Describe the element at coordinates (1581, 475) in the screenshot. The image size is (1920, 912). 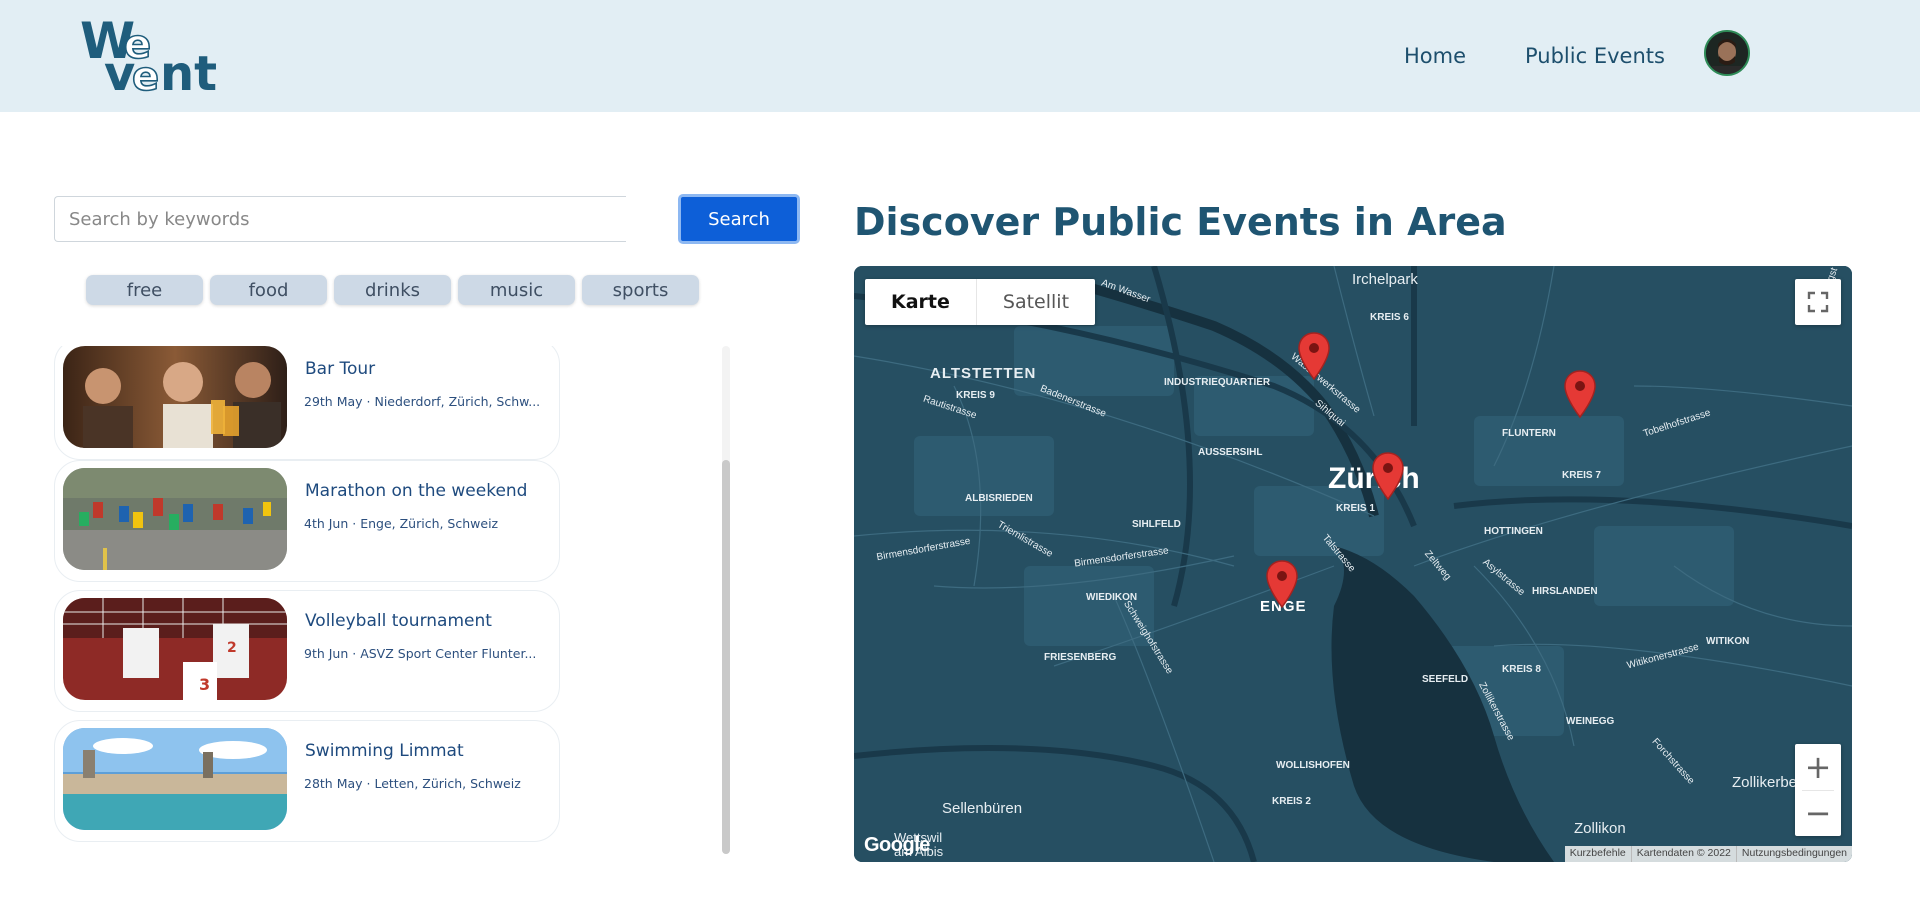
I see `map-label: KREIS 7` at that location.